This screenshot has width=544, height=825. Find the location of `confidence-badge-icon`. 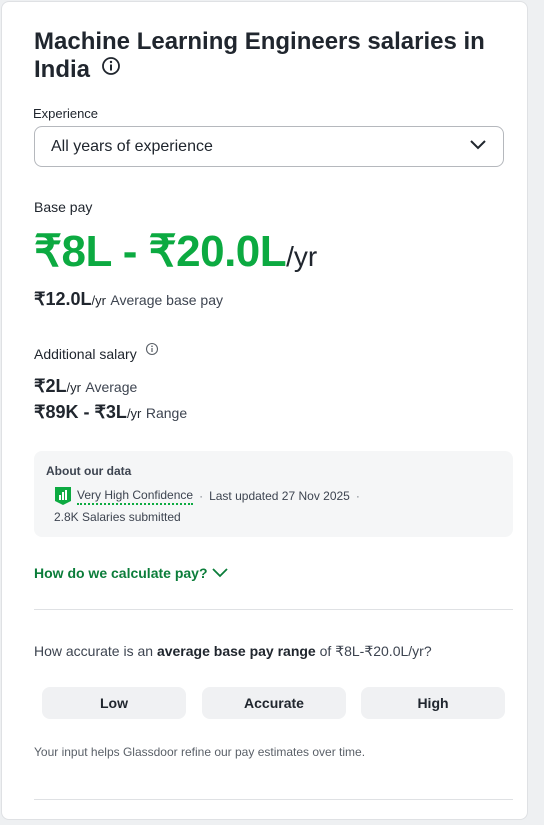

confidence-badge-icon is located at coordinates (63, 496).